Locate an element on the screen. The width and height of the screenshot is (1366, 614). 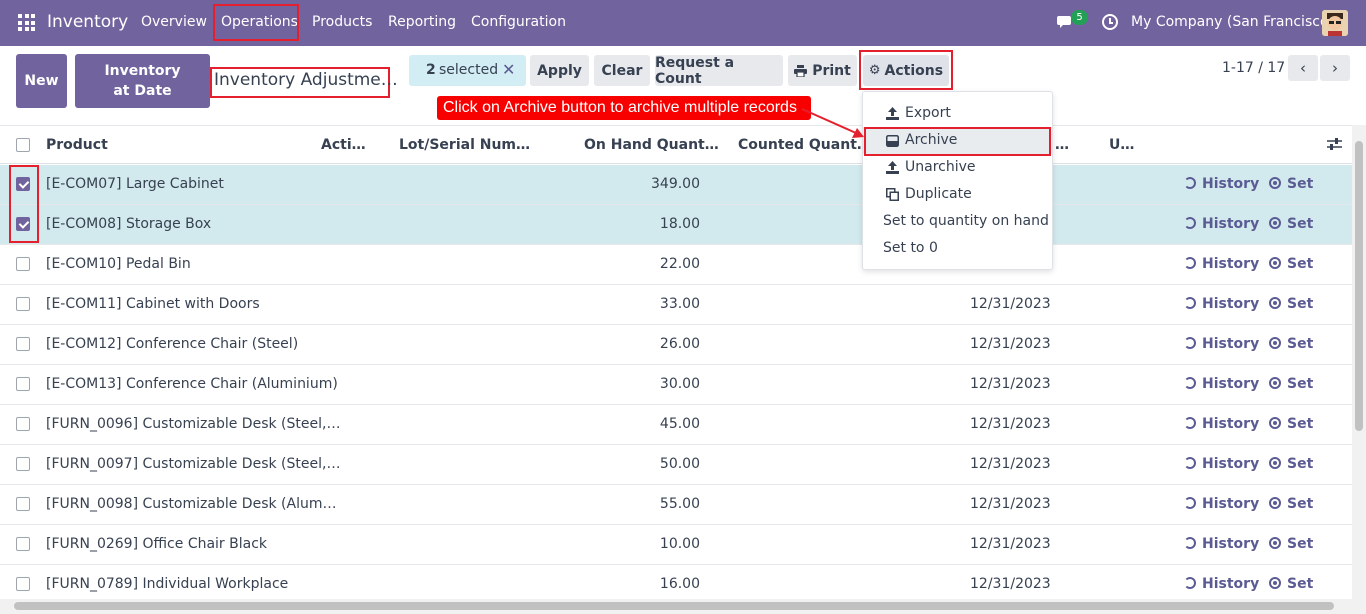
menu-set-to-zero-label: Set to 0 is located at coordinates (910, 248).